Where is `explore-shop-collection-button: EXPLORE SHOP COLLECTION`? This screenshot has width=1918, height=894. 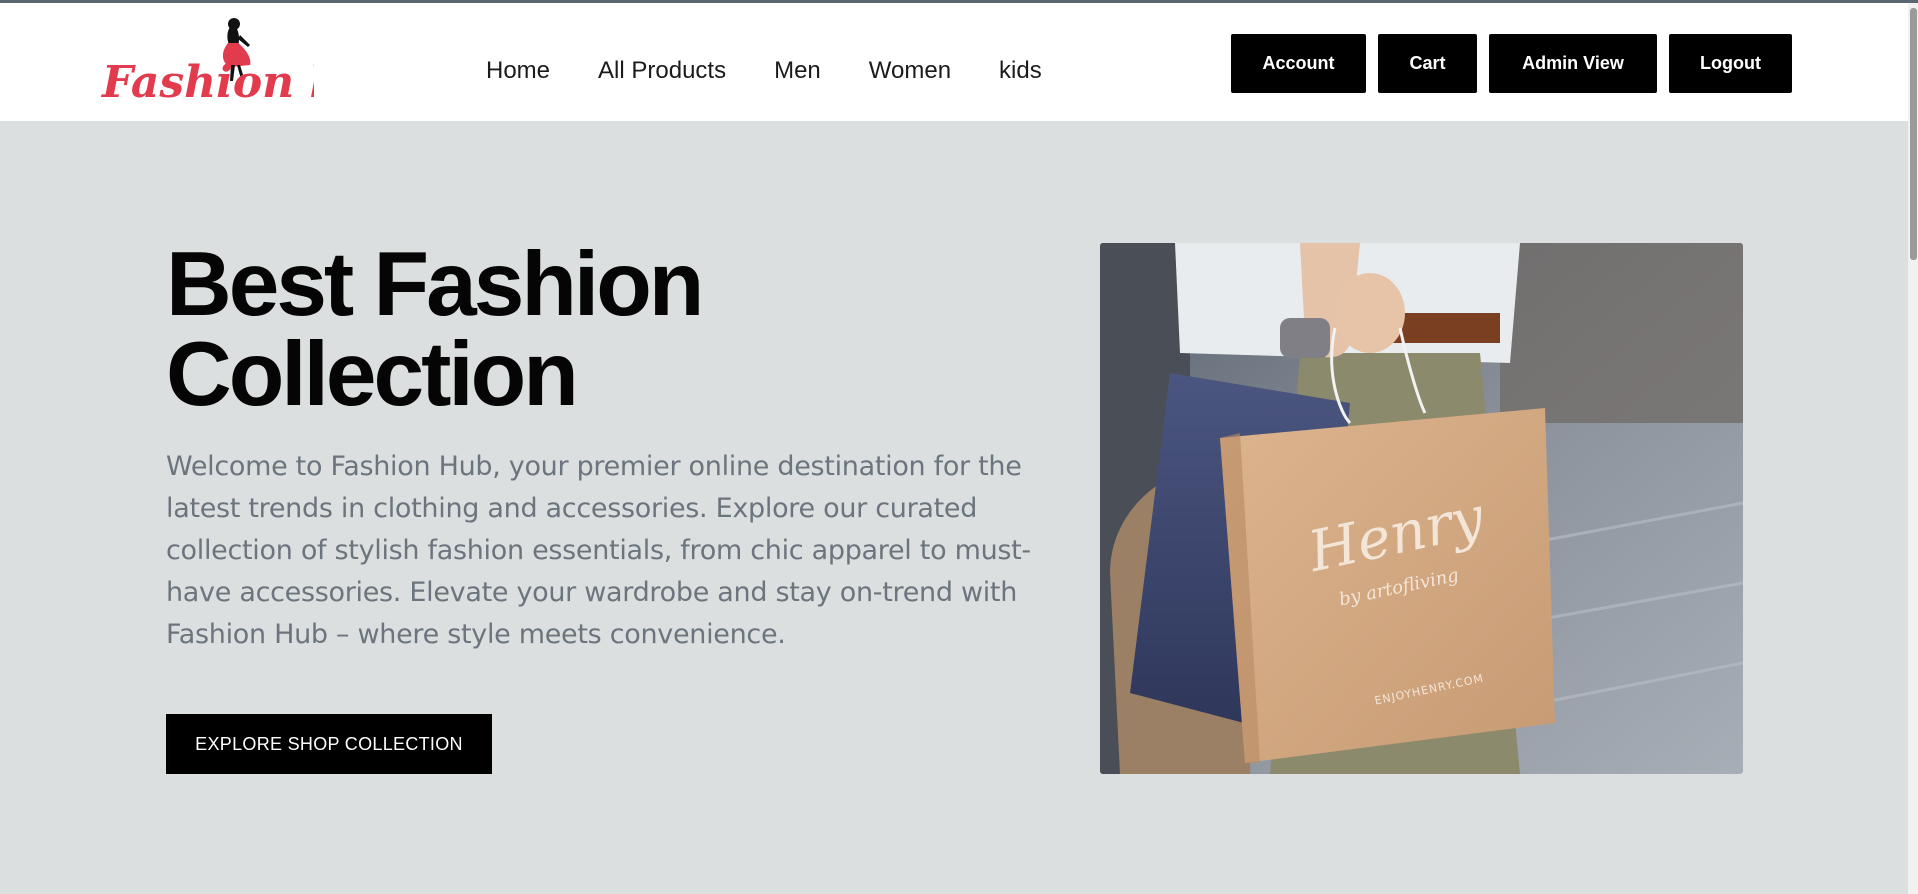 explore-shop-collection-button: EXPLORE SHOP COLLECTION is located at coordinates (329, 744).